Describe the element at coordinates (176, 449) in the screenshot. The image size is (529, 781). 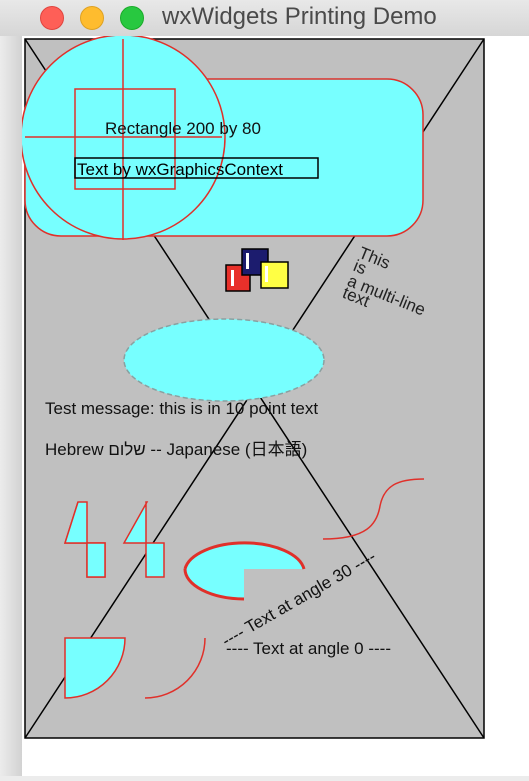
I see `hebrew-japanese-text: Hebrew שלום -- Japanese (日本語)` at that location.